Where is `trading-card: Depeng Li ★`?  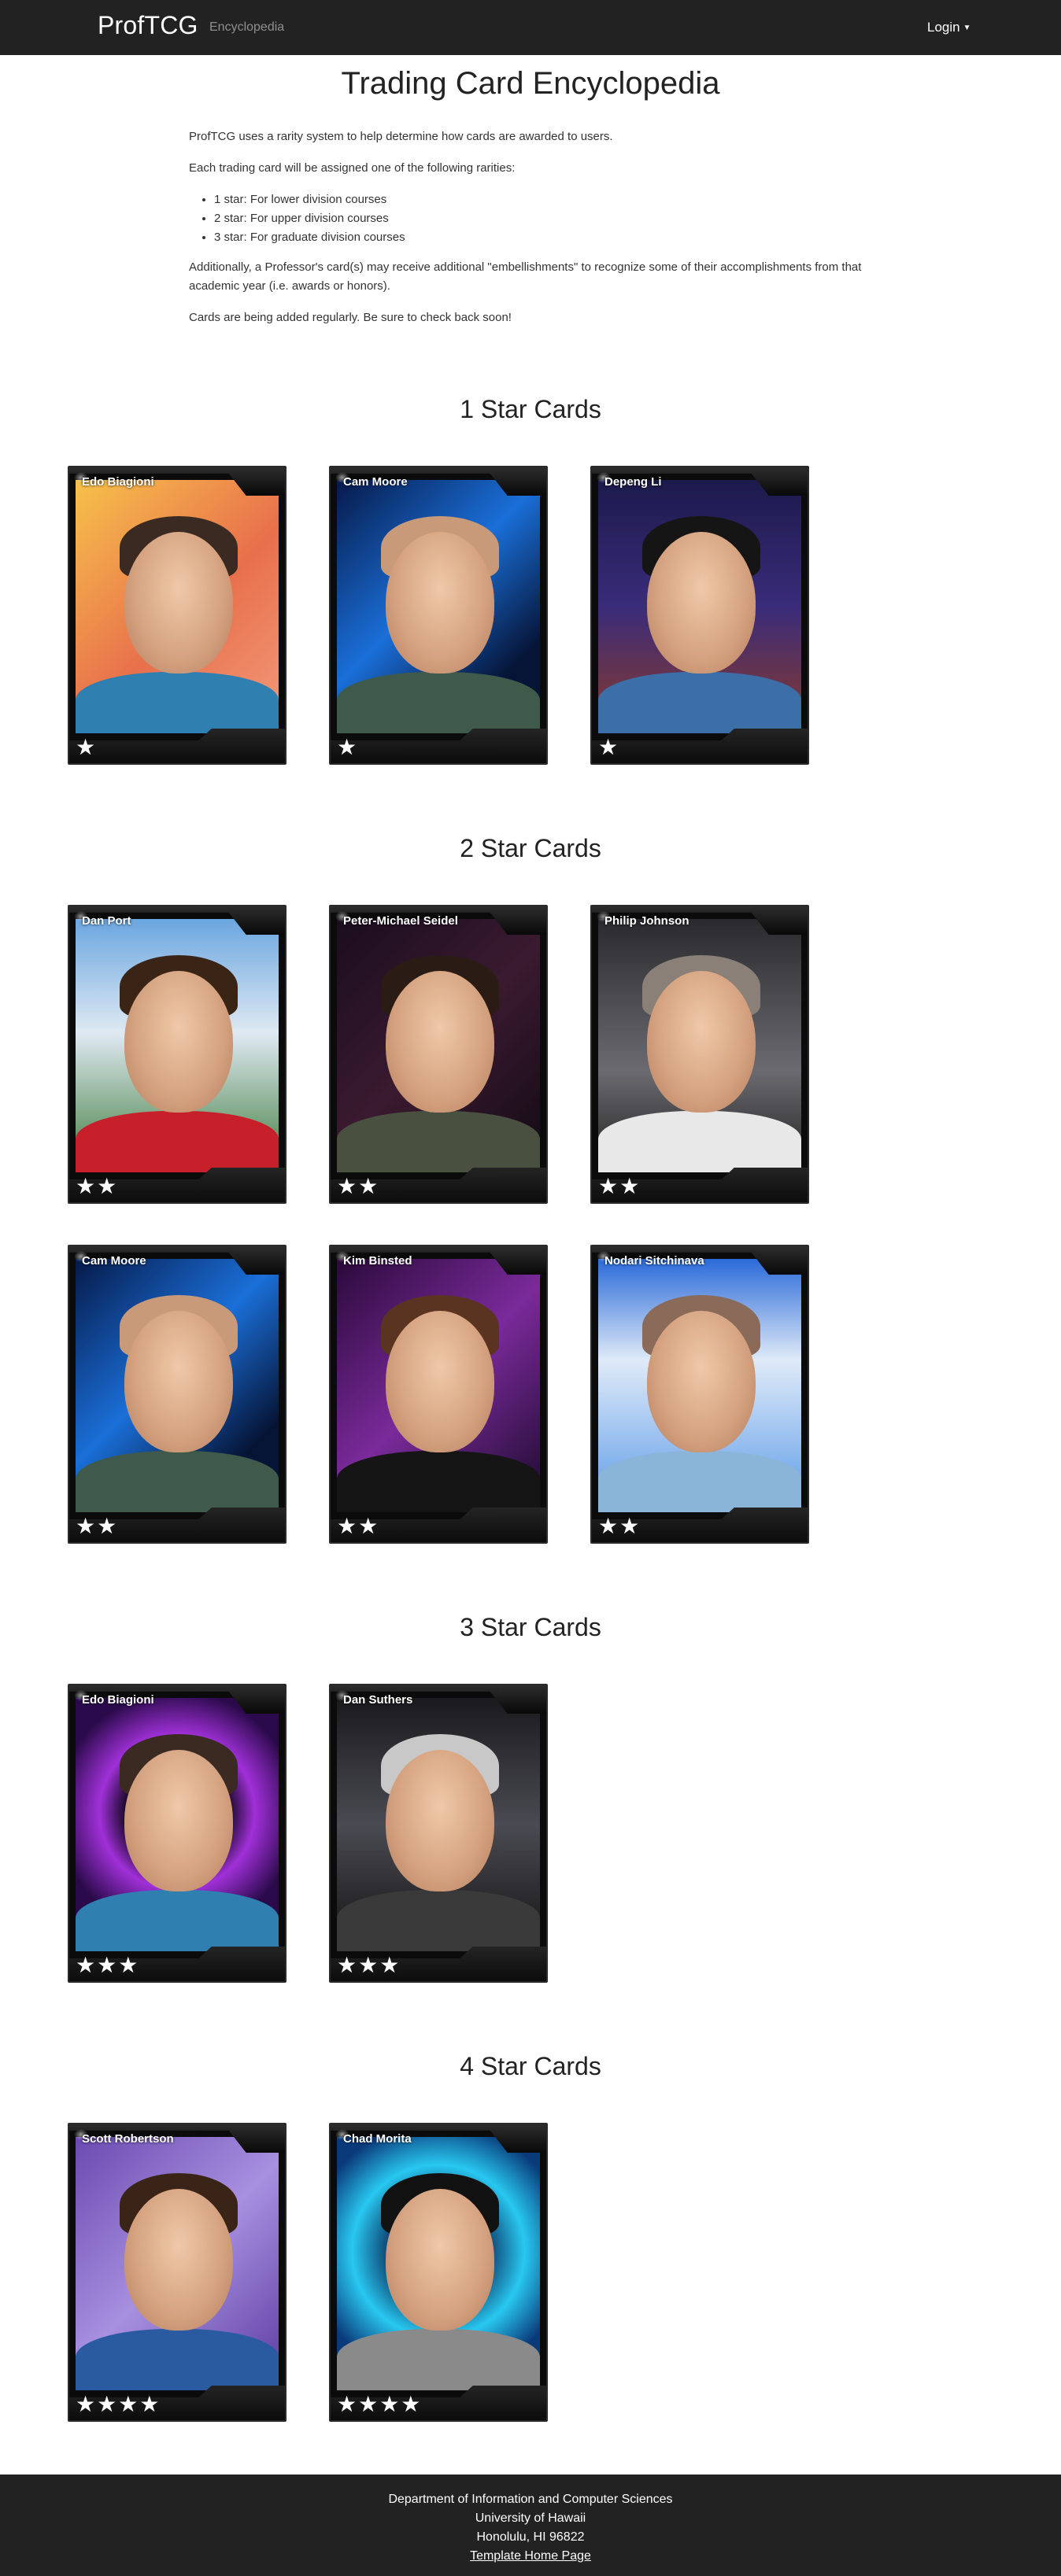
trading-card: Depeng Li ★ is located at coordinates (699, 615).